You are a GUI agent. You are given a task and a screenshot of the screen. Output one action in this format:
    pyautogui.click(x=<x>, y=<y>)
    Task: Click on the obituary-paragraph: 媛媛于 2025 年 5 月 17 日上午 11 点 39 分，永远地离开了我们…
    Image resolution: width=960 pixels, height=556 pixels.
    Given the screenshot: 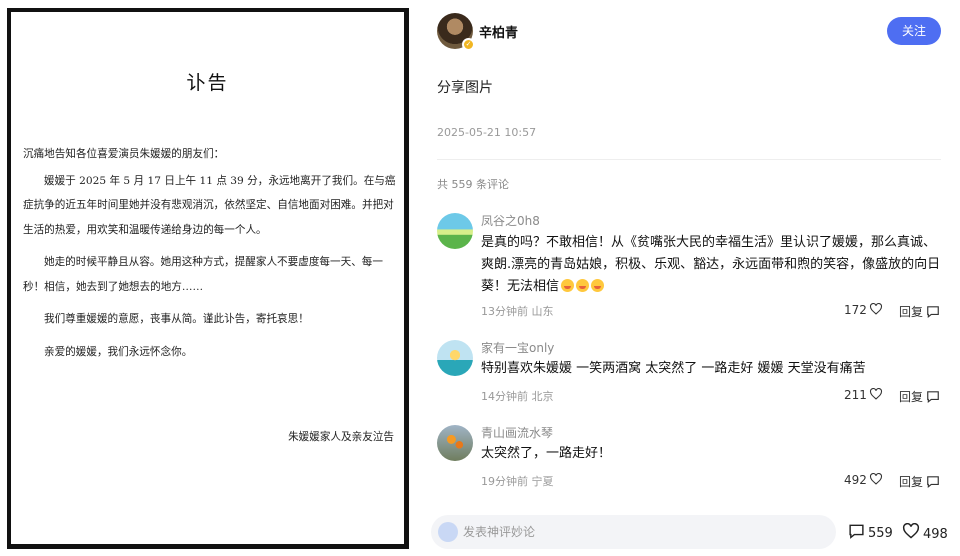 What is the action you would take?
    pyautogui.click(x=209, y=205)
    